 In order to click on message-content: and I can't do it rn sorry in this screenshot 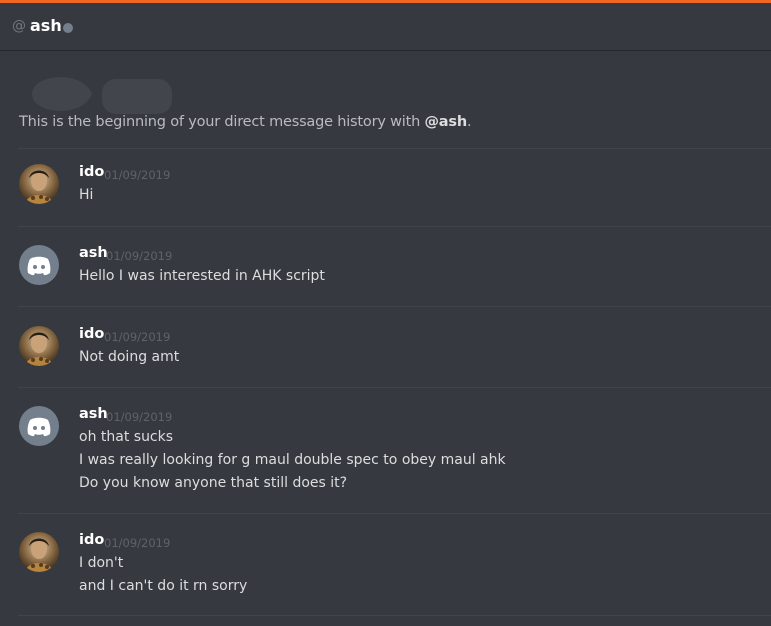, I will do `click(163, 586)`.